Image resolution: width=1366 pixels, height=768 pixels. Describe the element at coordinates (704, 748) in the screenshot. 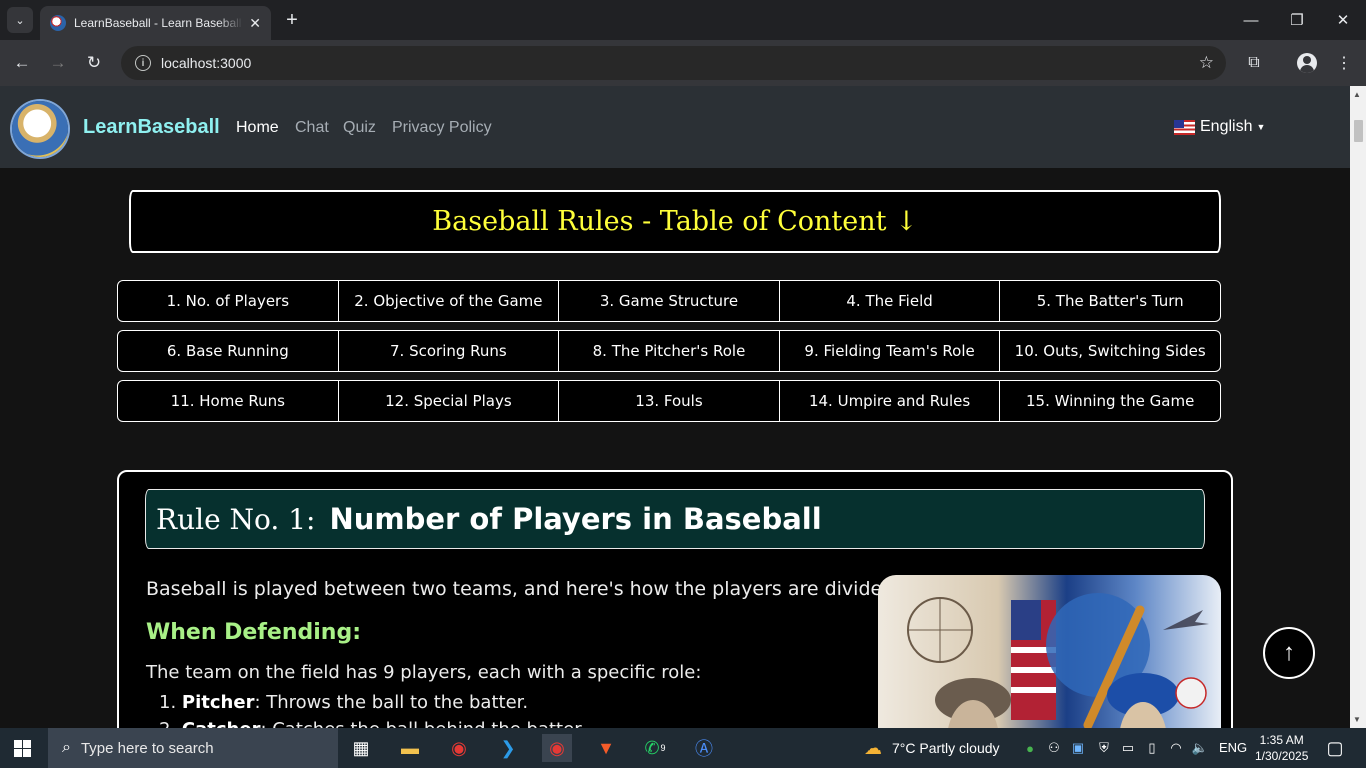

I see `app-a-icon: Ⓐ` at that location.